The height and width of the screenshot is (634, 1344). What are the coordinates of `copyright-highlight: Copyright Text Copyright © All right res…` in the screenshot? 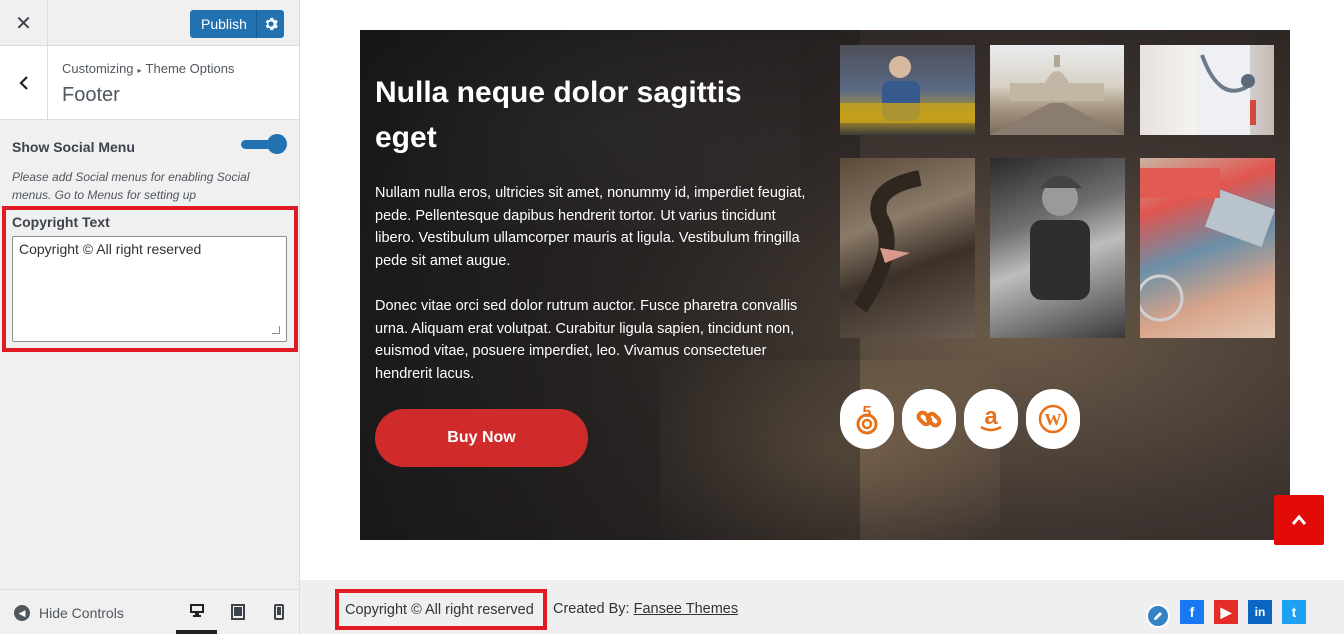 It's located at (150, 279).